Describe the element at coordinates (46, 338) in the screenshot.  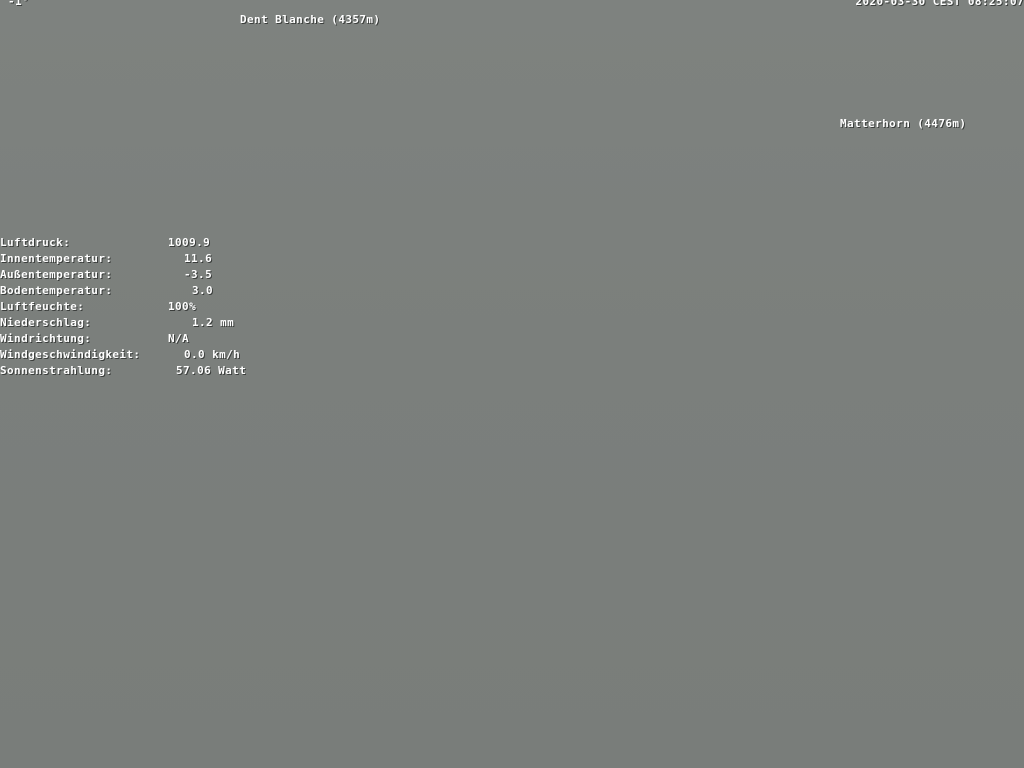
I see `weather-label: Windrichtung:` at that location.